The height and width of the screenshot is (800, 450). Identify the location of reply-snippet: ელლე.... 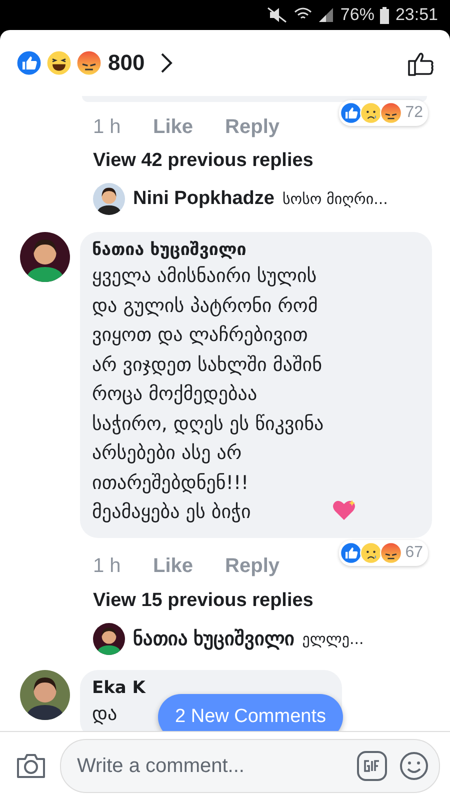
(333, 639).